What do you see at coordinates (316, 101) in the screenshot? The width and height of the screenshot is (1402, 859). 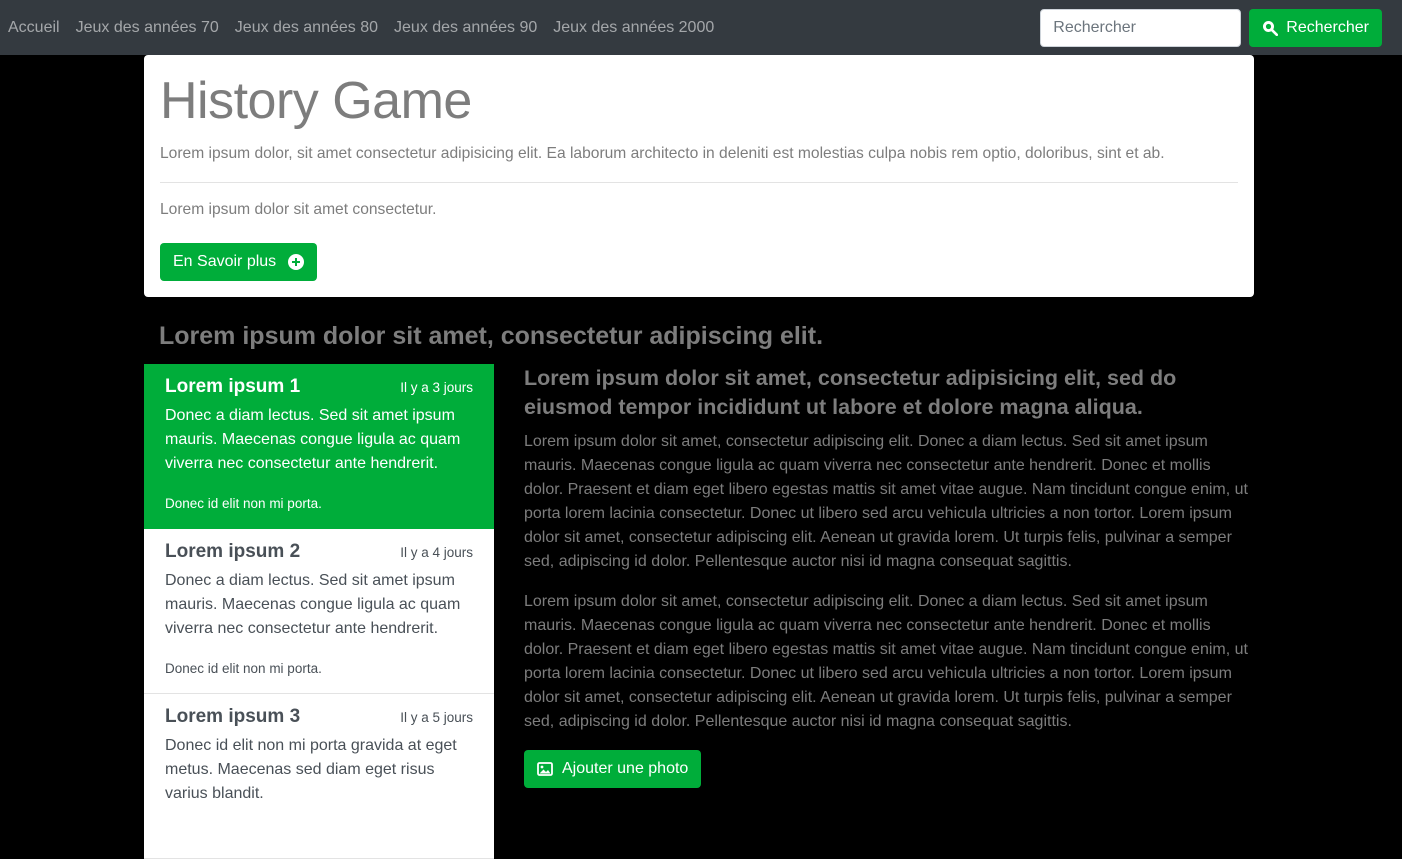 I see `page-title: History Game` at bounding box center [316, 101].